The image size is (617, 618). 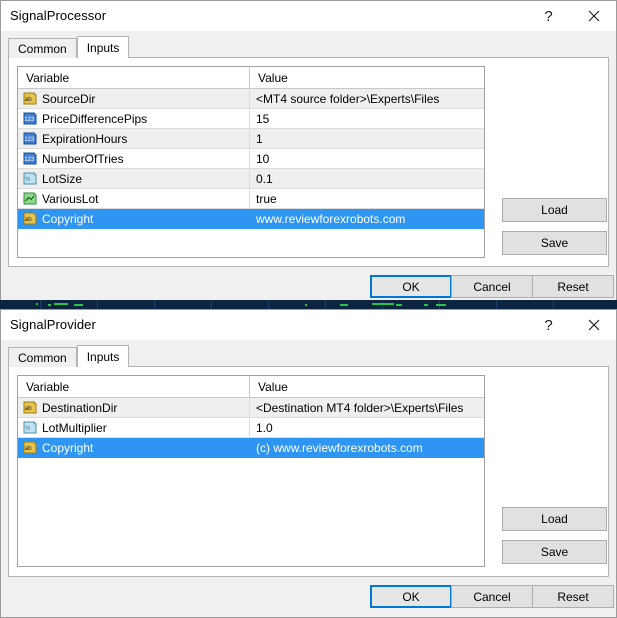 I want to click on bool-type-icon, so click(x=30, y=198).